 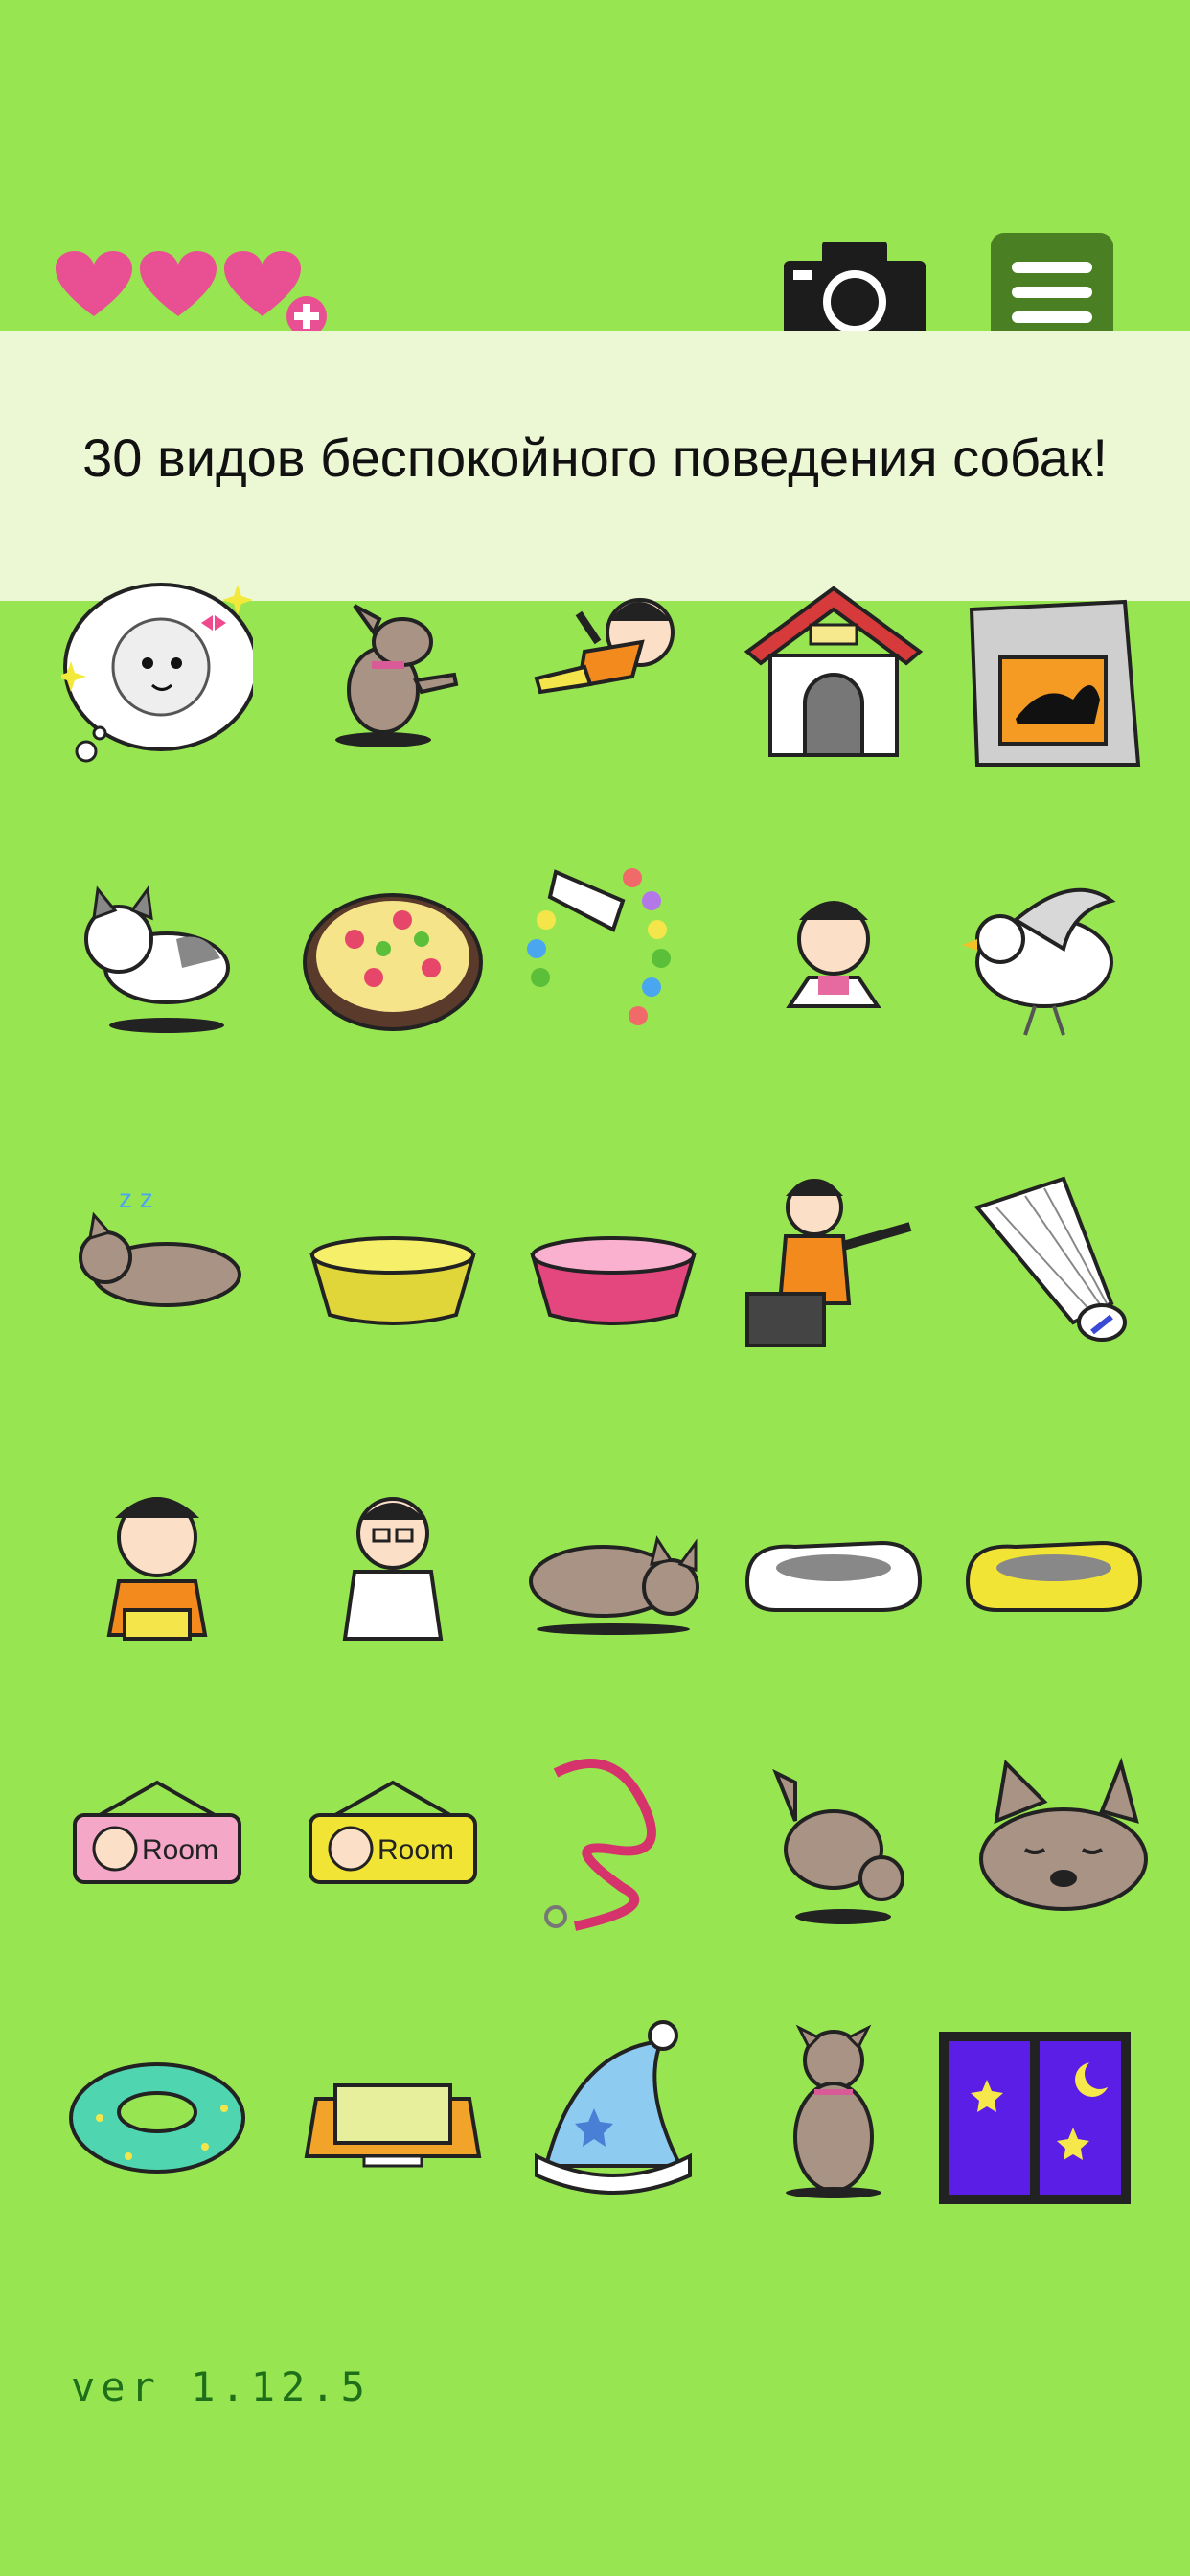 What do you see at coordinates (834, 958) in the screenshot?
I see `child-peek-icon` at bounding box center [834, 958].